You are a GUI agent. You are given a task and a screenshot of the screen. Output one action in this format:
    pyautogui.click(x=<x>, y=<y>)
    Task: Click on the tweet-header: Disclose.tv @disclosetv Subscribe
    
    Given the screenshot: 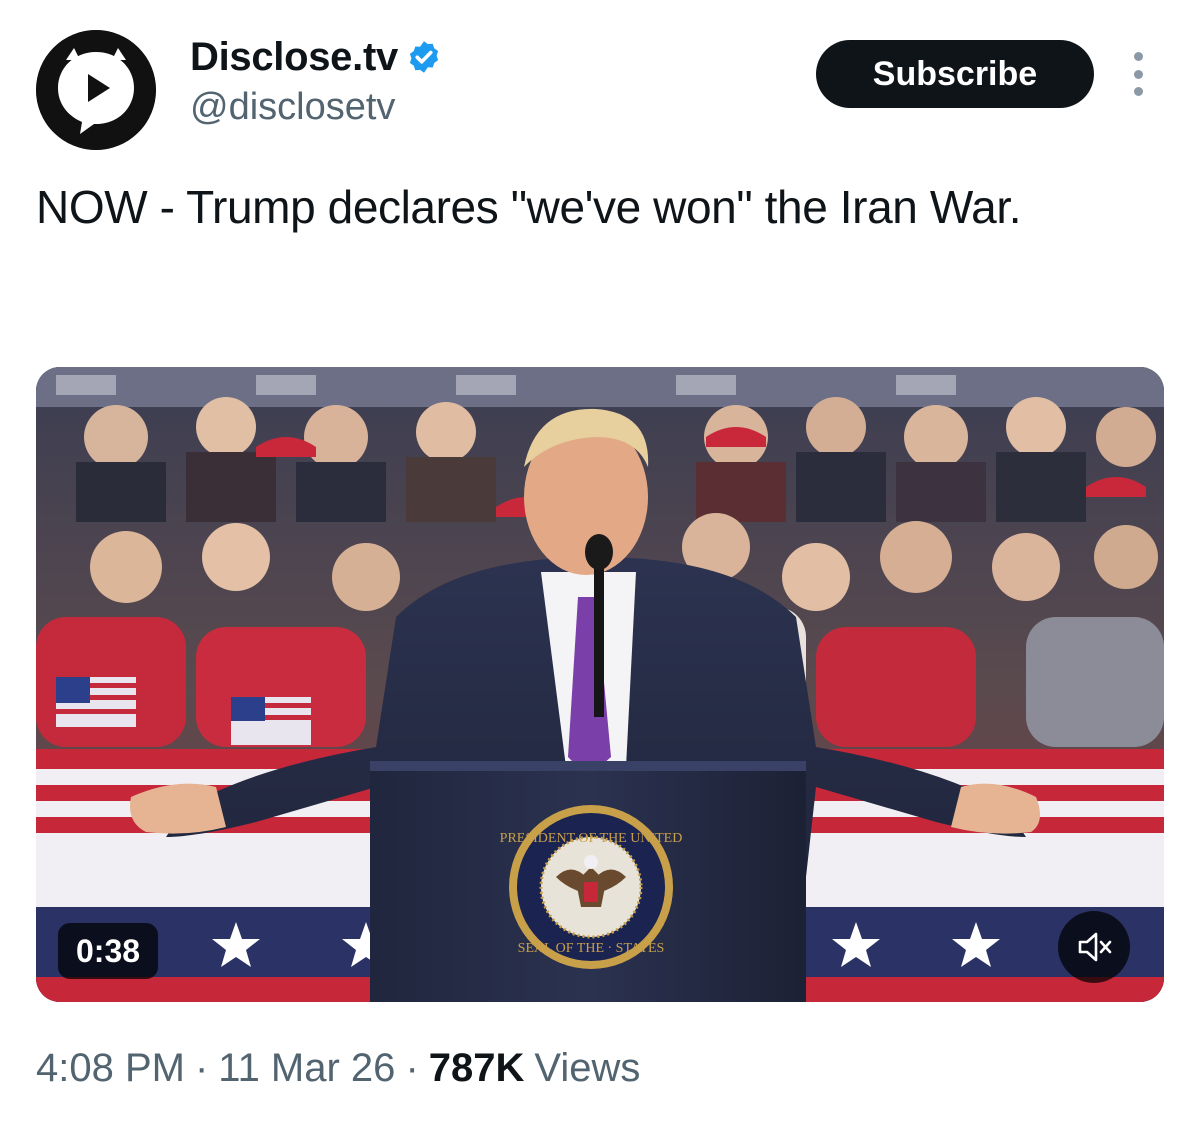 What is the action you would take?
    pyautogui.click(x=600, y=80)
    